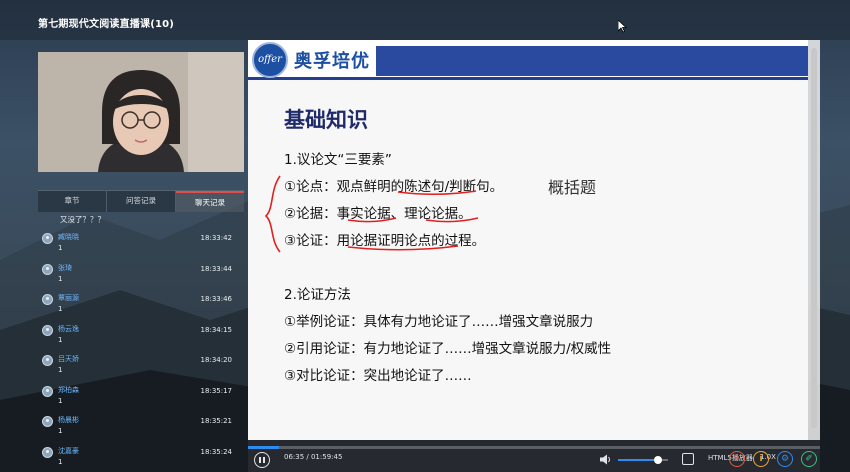 This screenshot has height=472, width=850. What do you see at coordinates (141, 274) in the screenshot?
I see `chat-message: 张琦 18:33:44 1` at bounding box center [141, 274].